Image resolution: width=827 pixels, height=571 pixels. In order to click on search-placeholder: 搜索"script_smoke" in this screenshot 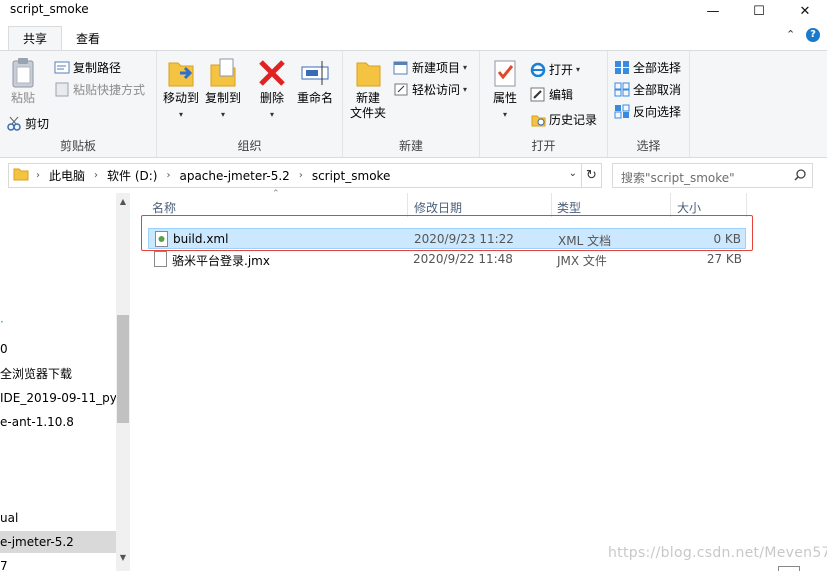, I will do `click(678, 178)`.